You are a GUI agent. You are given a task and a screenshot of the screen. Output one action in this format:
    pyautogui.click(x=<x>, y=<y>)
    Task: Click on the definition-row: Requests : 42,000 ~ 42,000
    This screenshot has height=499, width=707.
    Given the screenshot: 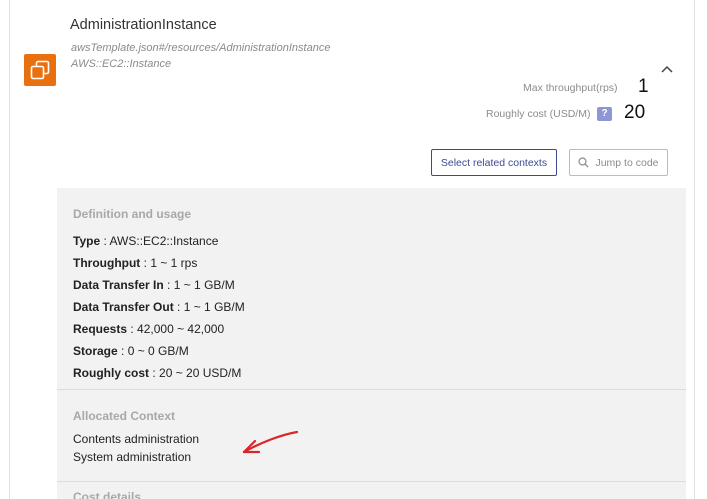 What is the action you would take?
    pyautogui.click(x=149, y=329)
    